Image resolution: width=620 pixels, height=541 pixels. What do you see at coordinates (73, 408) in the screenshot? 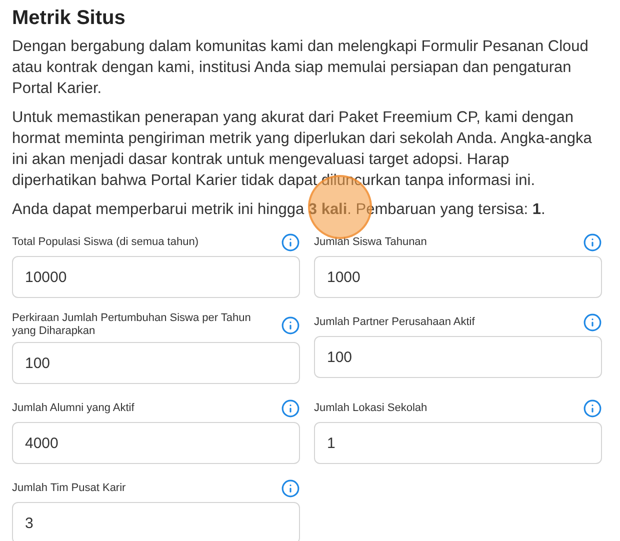
I see `field-label: Jumlah Alumni yang Aktif` at bounding box center [73, 408].